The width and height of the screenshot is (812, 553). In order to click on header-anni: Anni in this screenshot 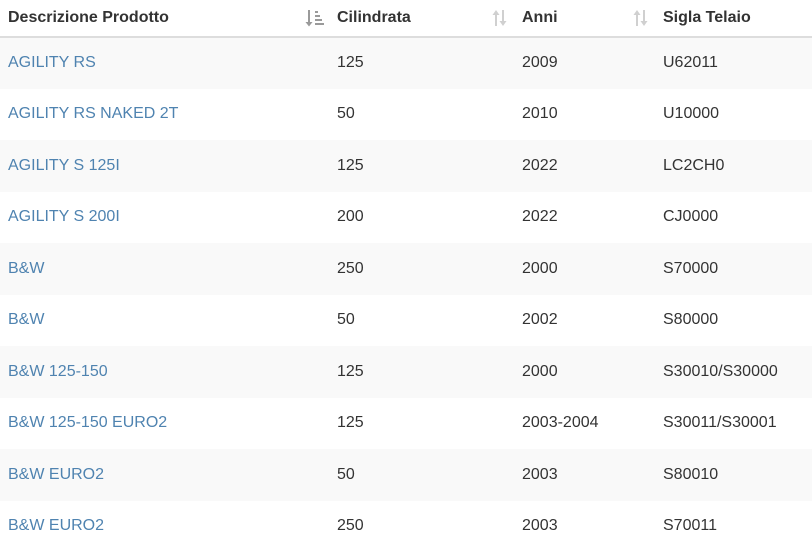, I will do `click(584, 18)`.